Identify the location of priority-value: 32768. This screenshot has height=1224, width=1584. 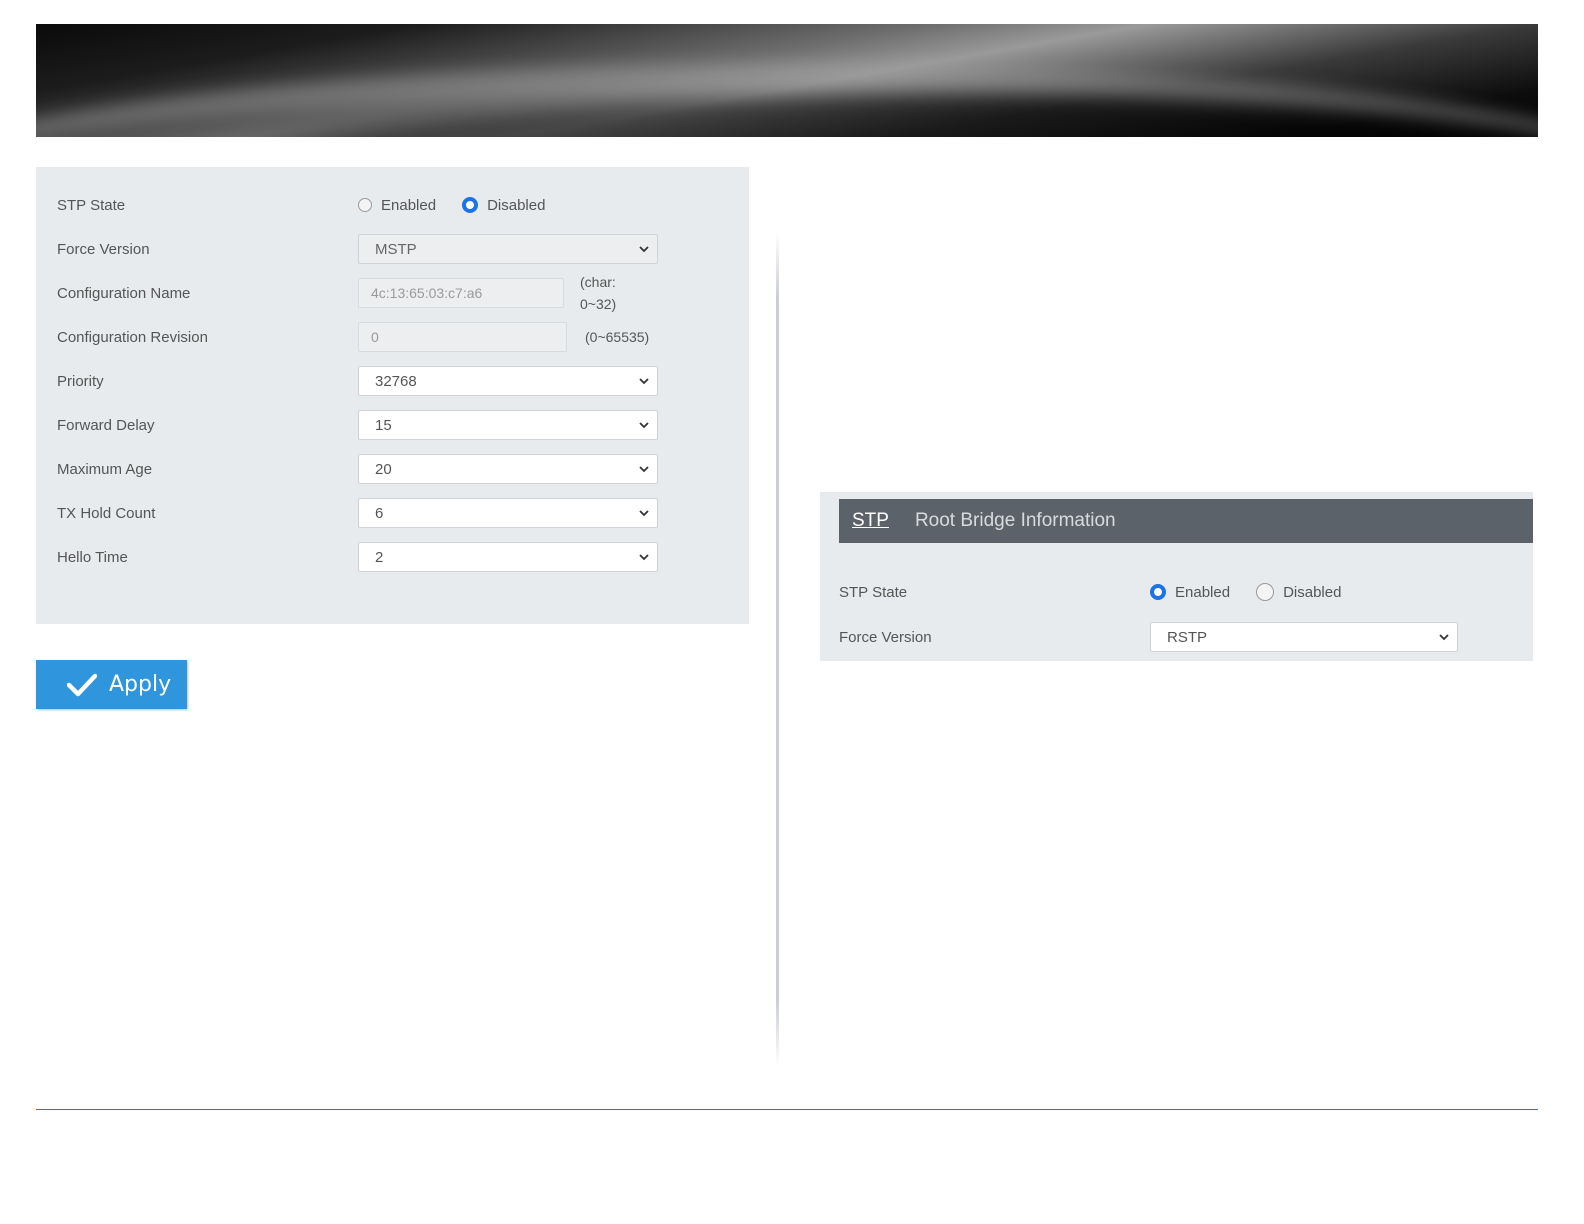
(396, 381).